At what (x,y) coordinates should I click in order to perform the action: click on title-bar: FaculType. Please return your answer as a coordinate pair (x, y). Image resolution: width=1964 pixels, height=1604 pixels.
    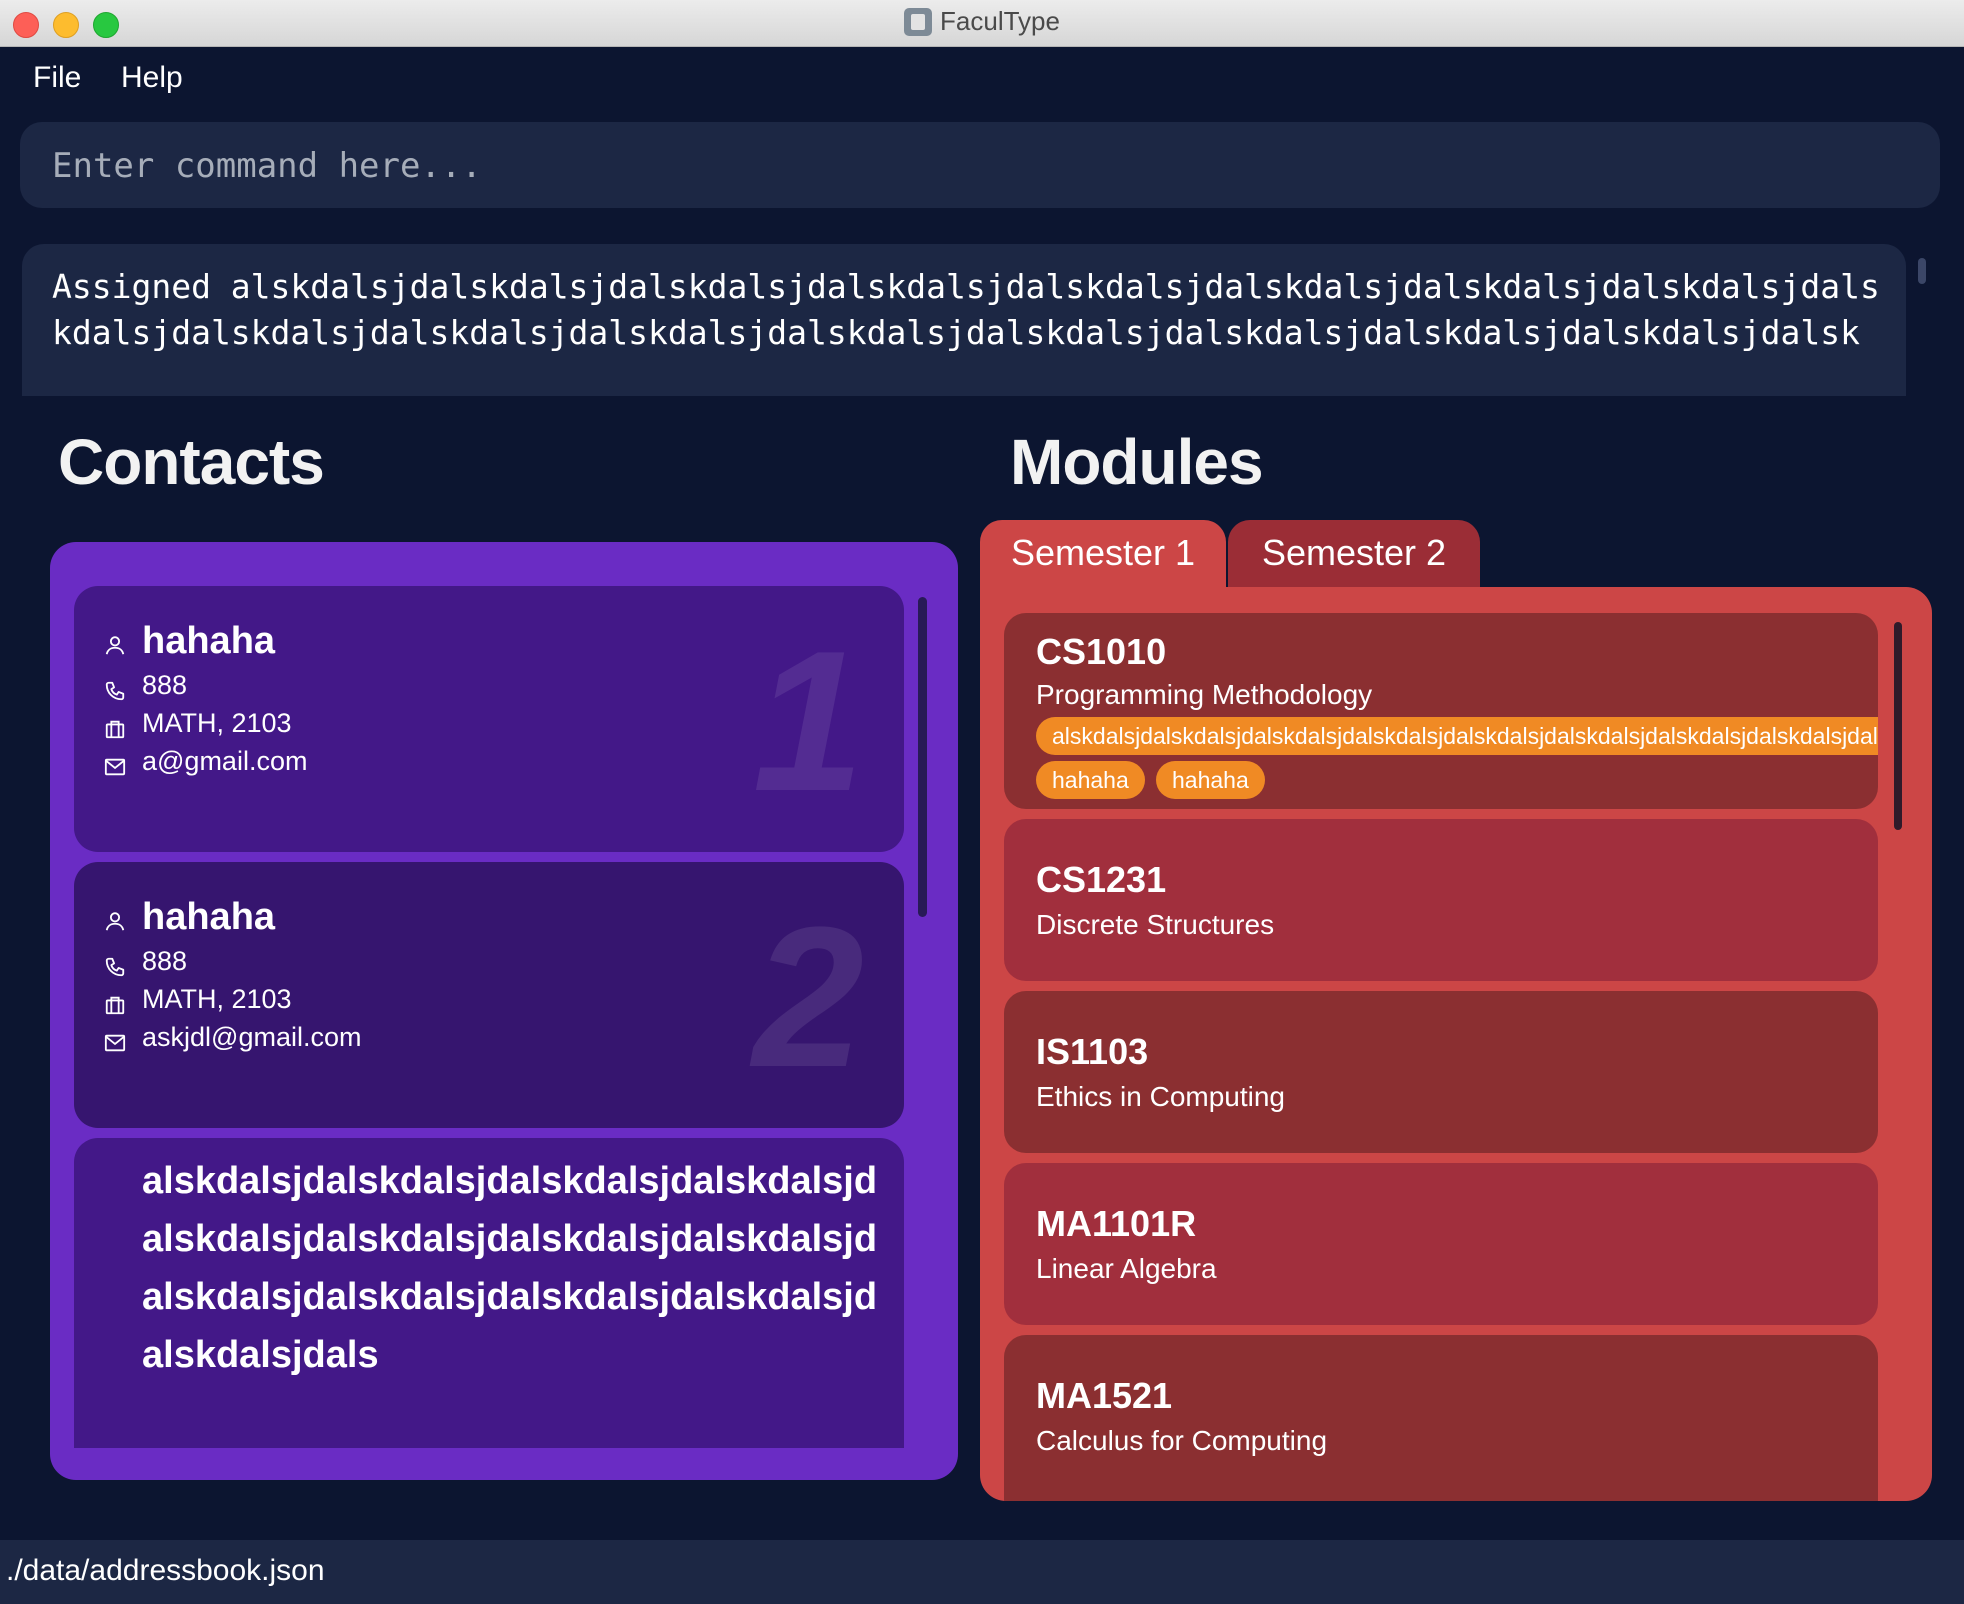
    Looking at the image, I should click on (982, 23).